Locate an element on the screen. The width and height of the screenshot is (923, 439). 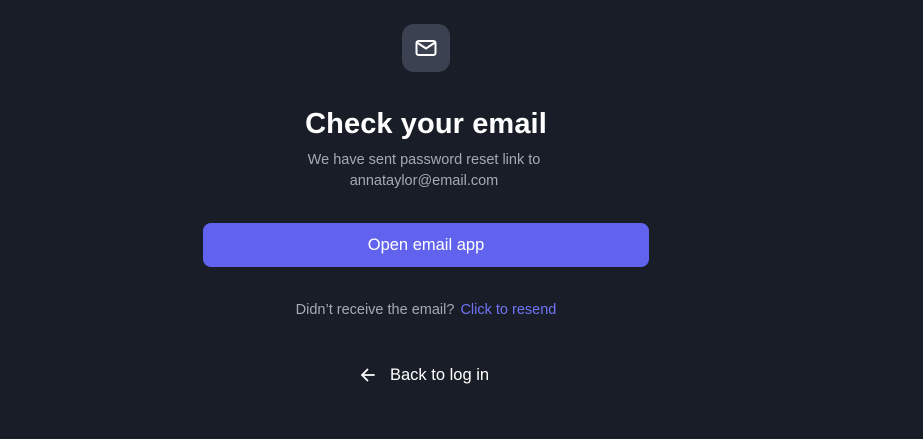
subtitle-text: We have sent password reset link to is located at coordinates (424, 160).